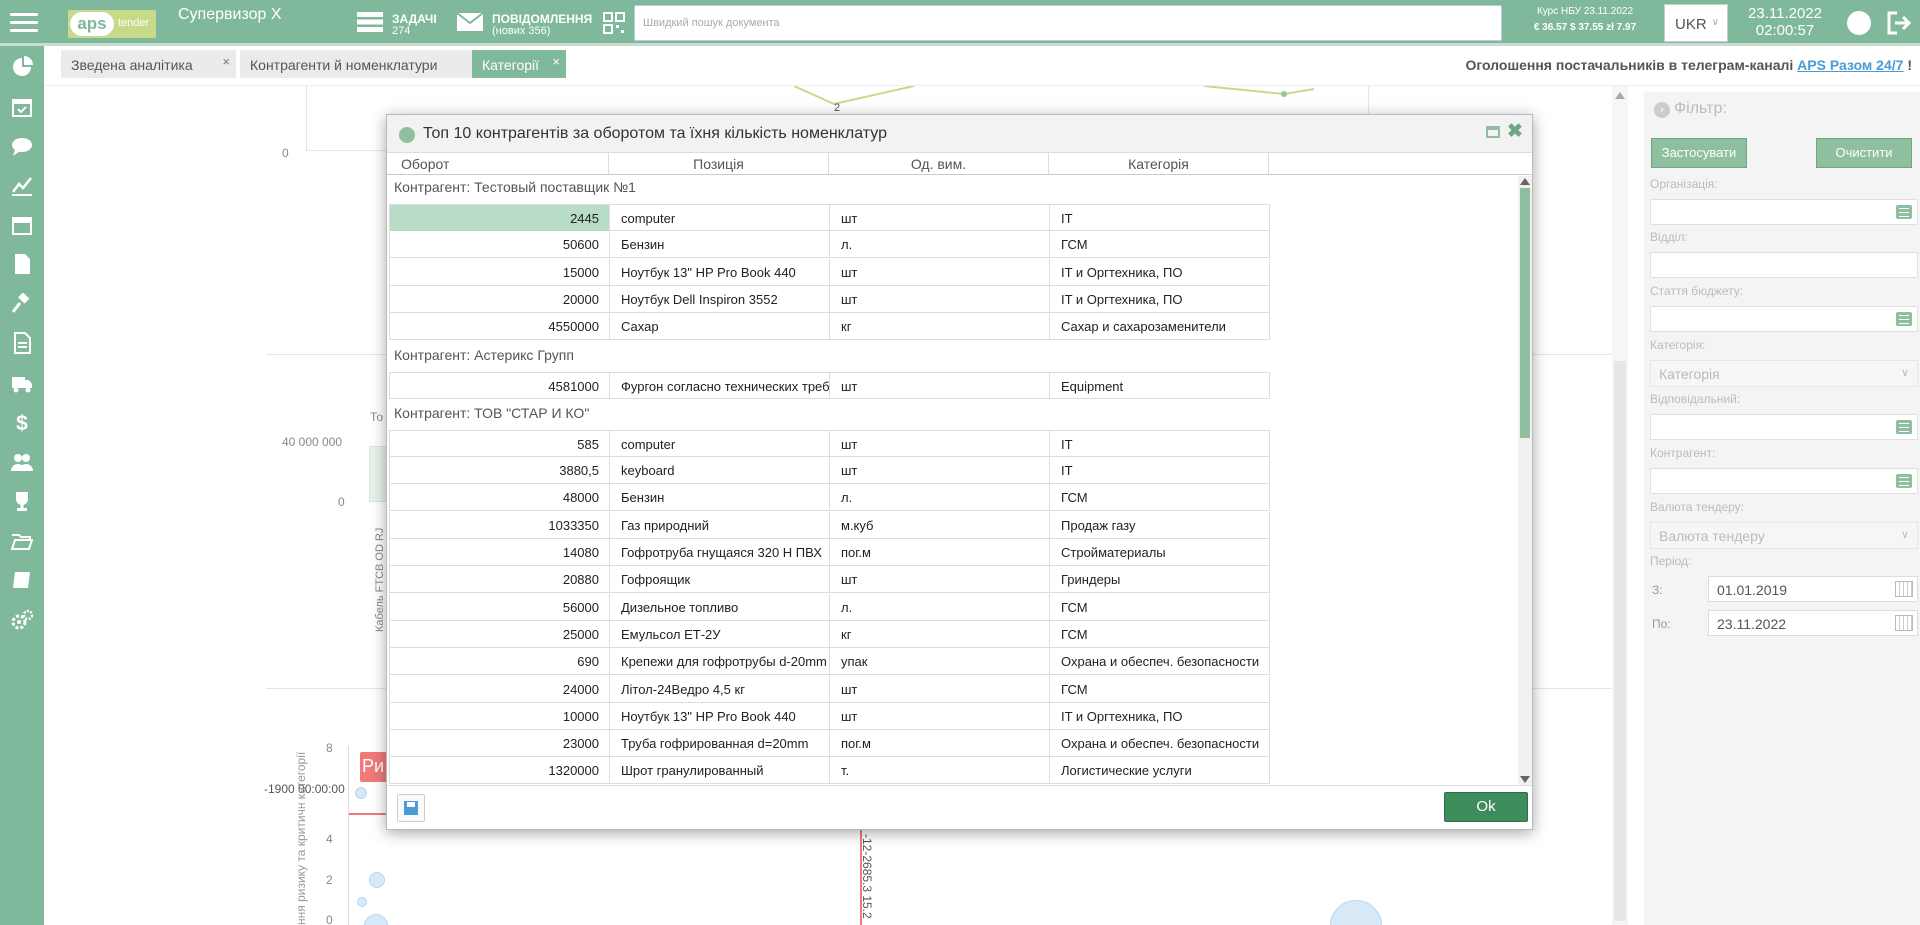 The image size is (1920, 925). Describe the element at coordinates (829, 217) in the screenshot. I see `table-row: 2445 computer шт IT` at that location.